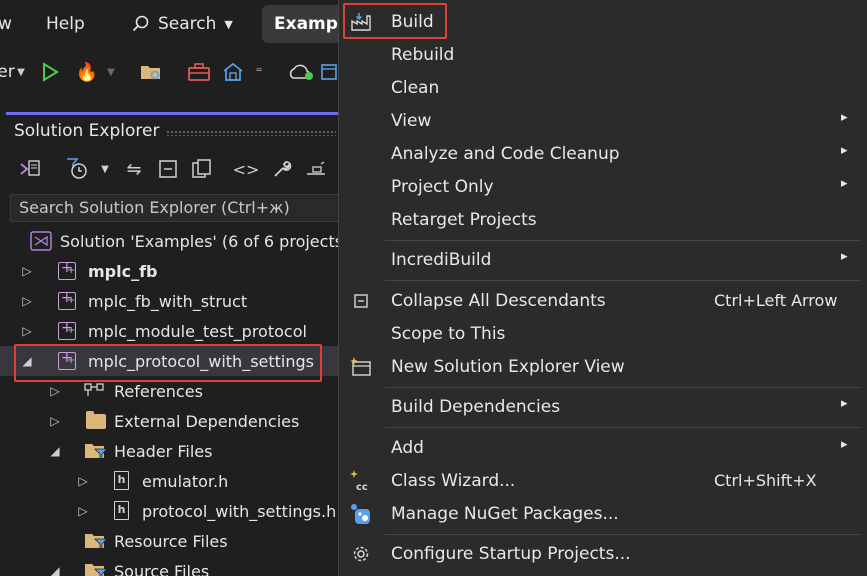 The height and width of the screenshot is (576, 867). Describe the element at coordinates (121, 480) in the screenshot. I see `header-file-icon: h` at that location.